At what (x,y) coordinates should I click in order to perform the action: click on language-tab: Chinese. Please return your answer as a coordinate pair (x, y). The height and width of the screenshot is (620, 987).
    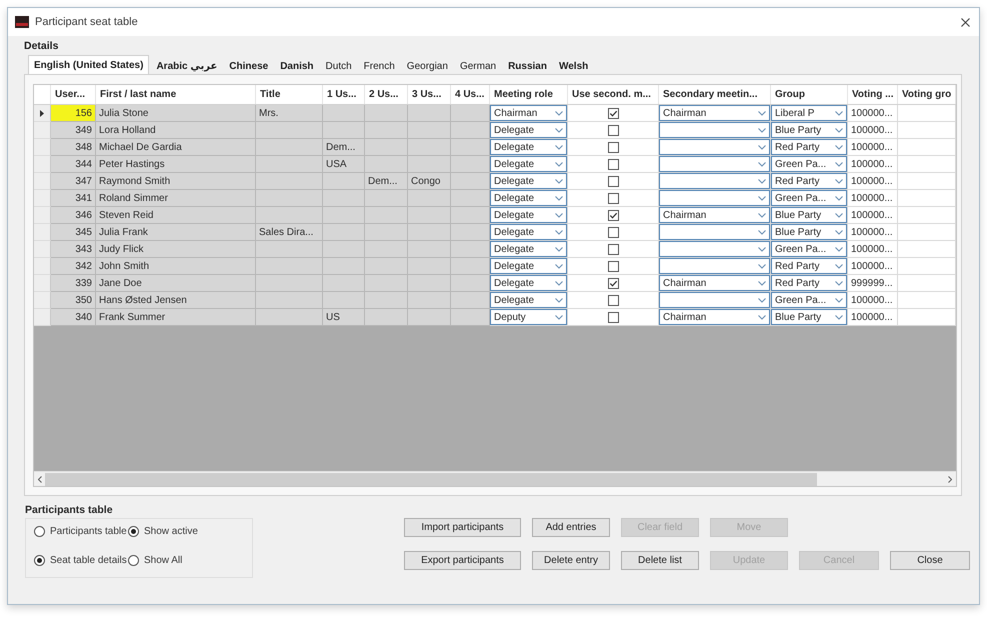
    Looking at the image, I should click on (249, 65).